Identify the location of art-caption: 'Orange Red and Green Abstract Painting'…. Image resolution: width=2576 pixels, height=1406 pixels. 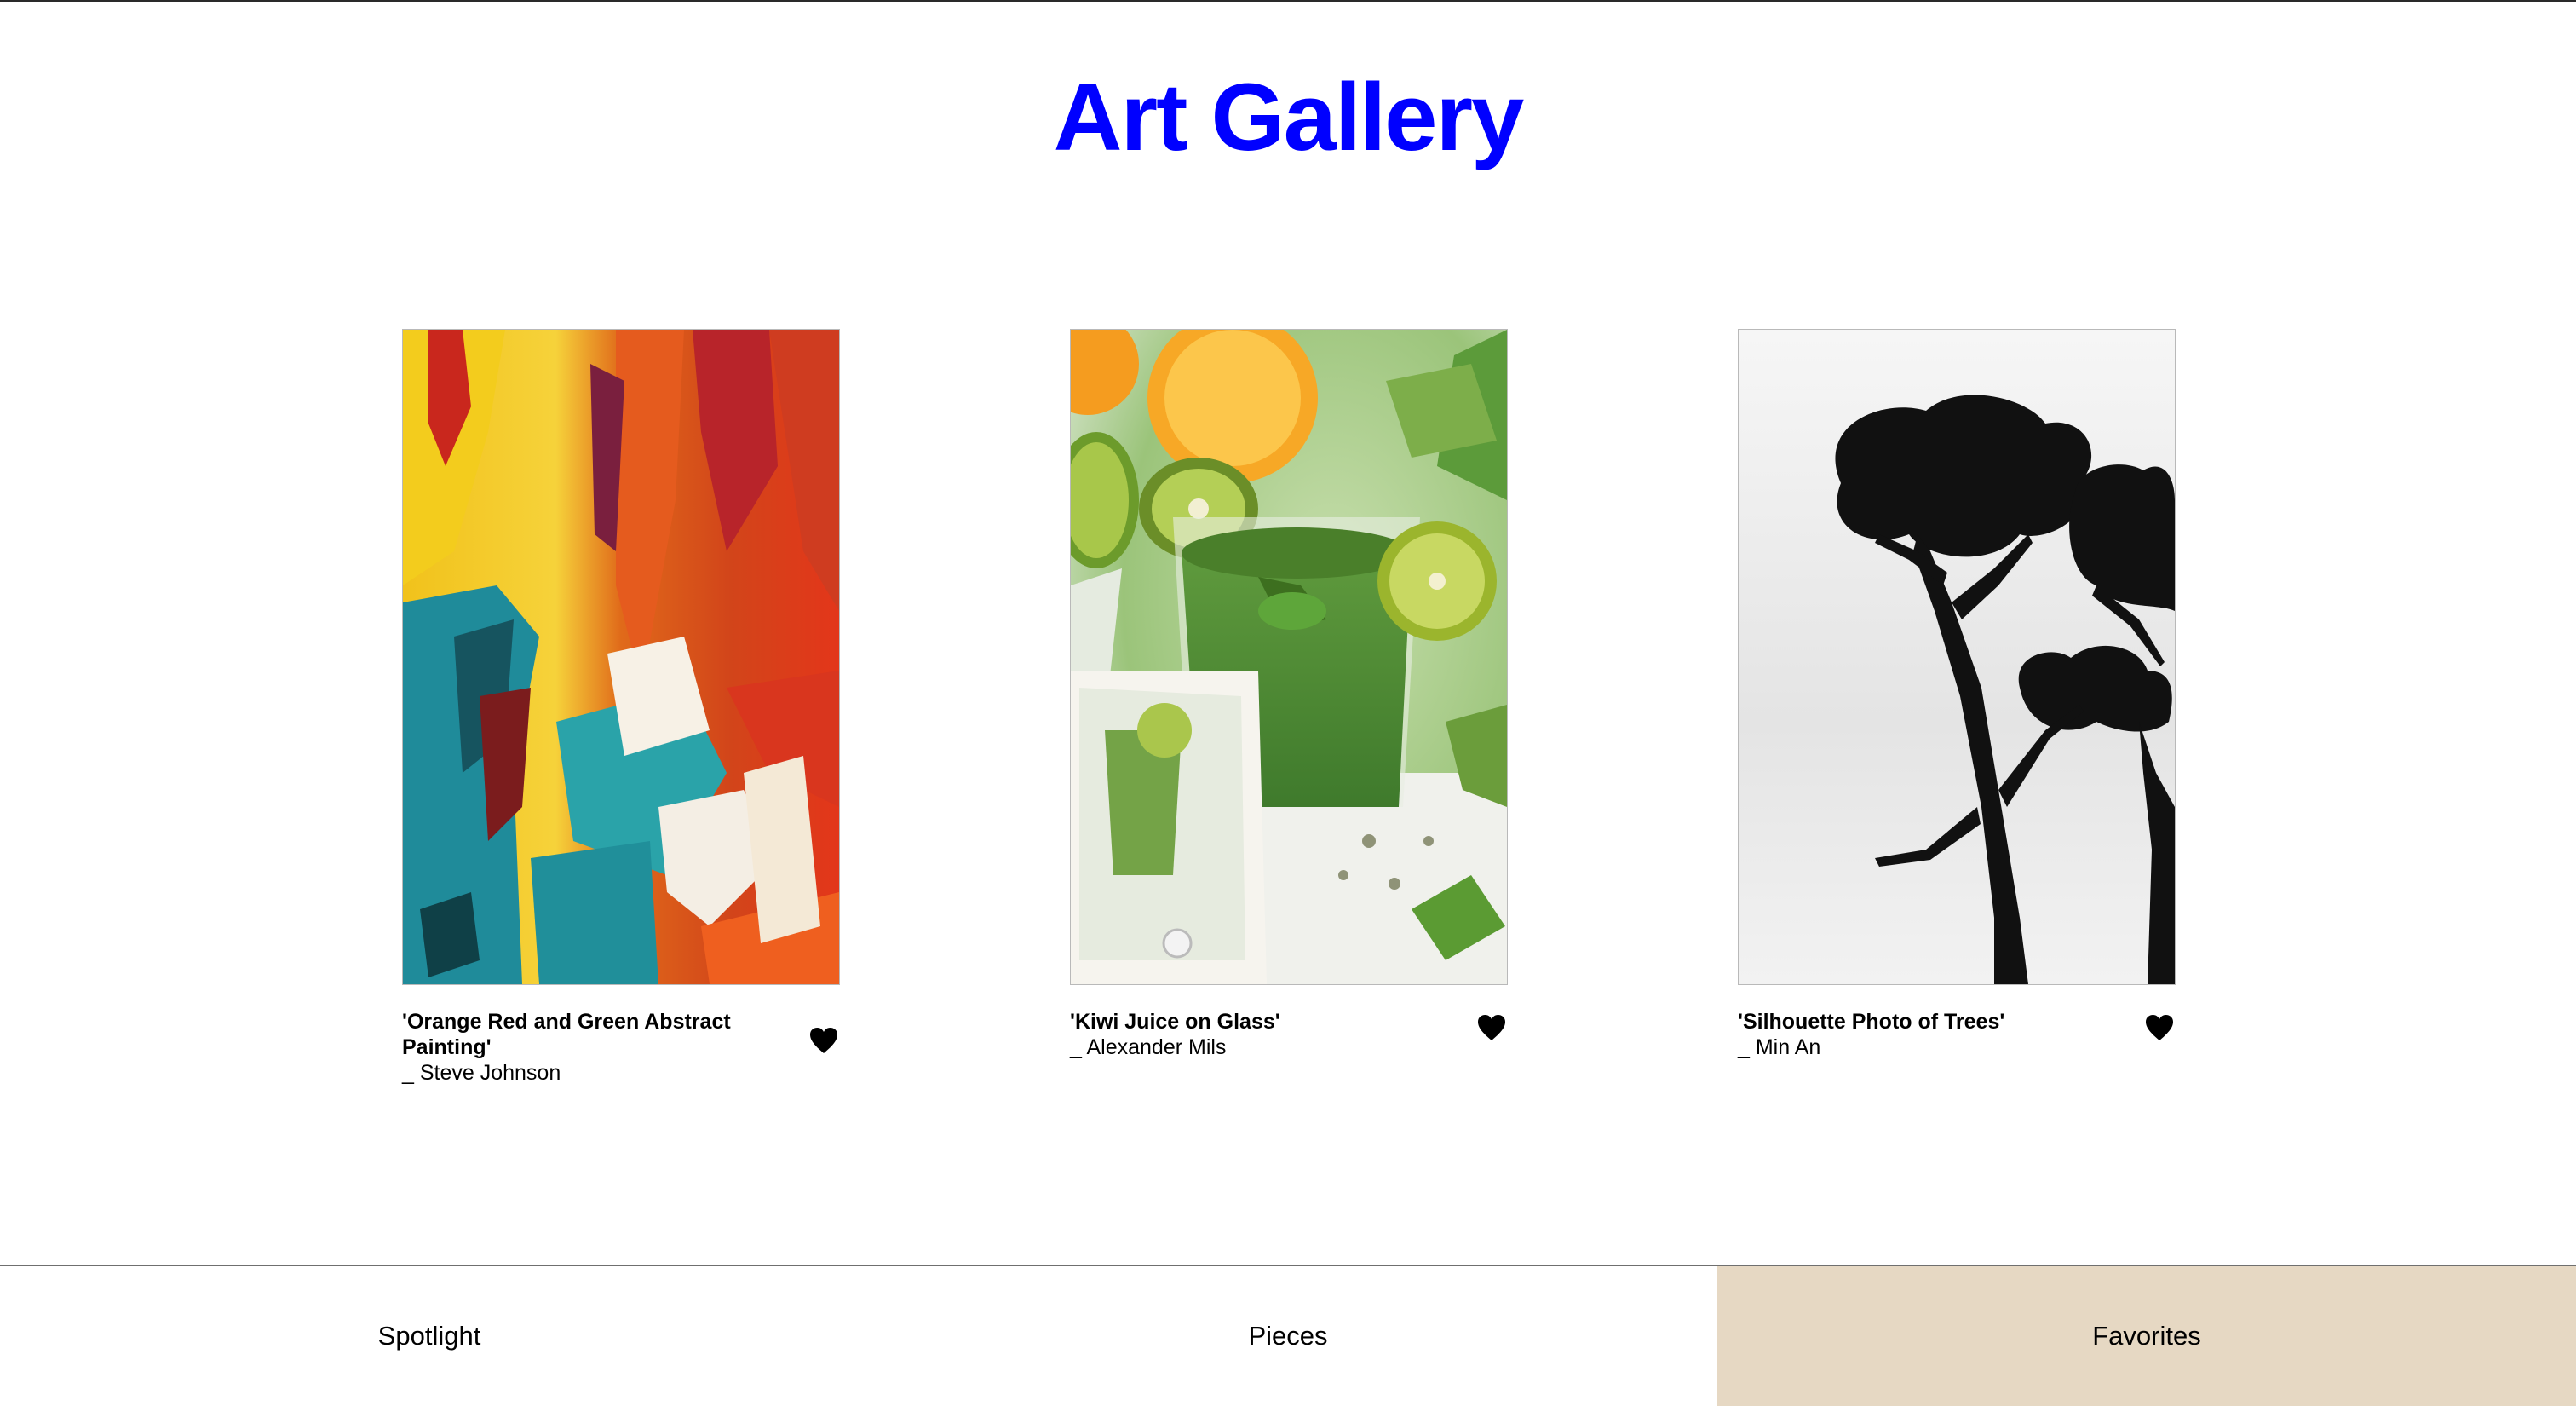
(621, 1047).